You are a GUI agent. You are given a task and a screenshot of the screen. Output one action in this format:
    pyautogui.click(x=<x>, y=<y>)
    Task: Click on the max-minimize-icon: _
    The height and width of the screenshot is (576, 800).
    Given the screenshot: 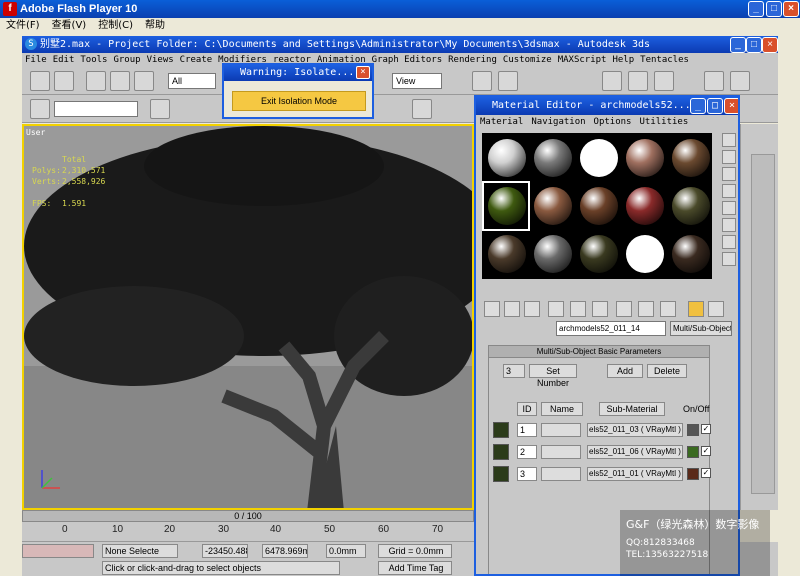 What is the action you would take?
    pyautogui.click(x=738, y=45)
    